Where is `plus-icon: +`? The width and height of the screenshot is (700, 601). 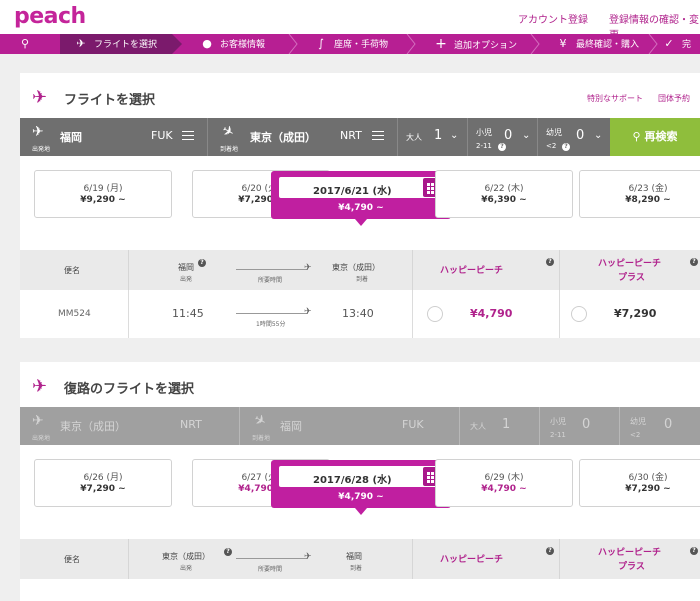
plus-icon: + is located at coordinates (441, 44).